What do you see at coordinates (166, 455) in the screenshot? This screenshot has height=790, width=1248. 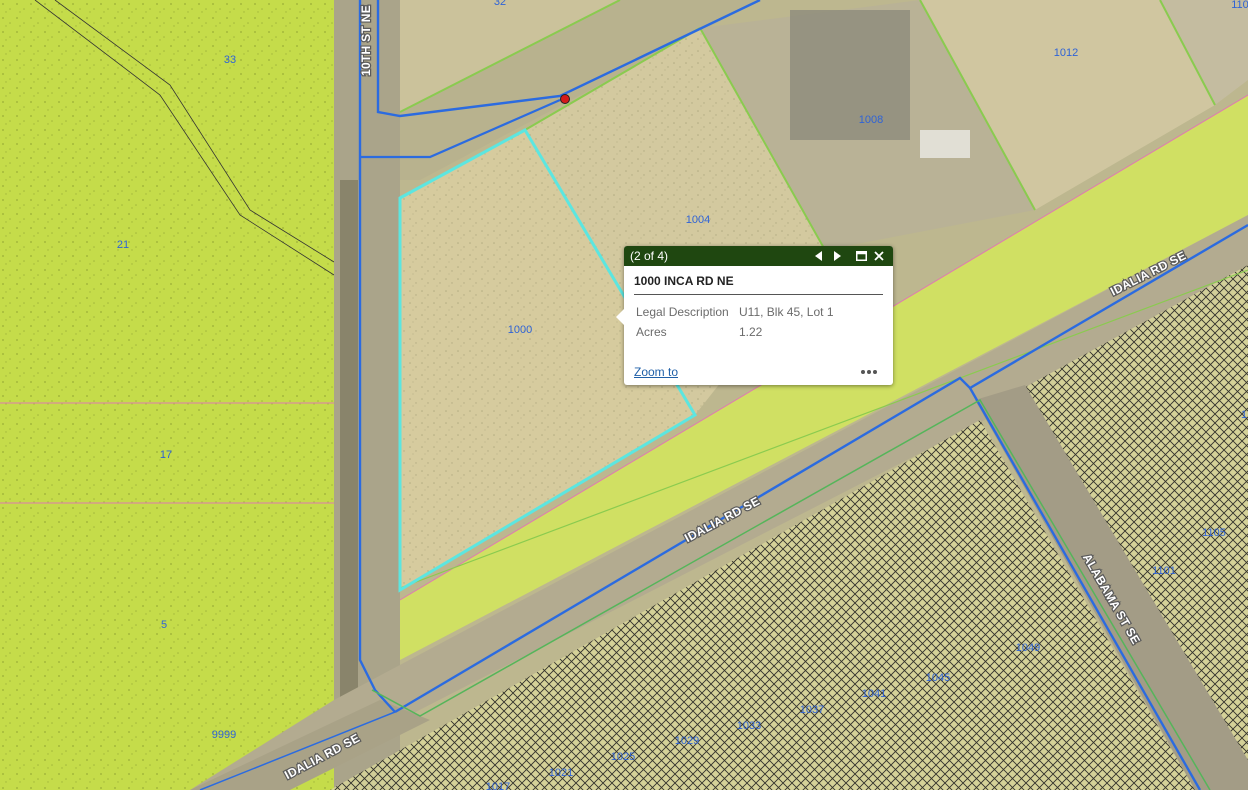 I see `parcel-label: 17` at bounding box center [166, 455].